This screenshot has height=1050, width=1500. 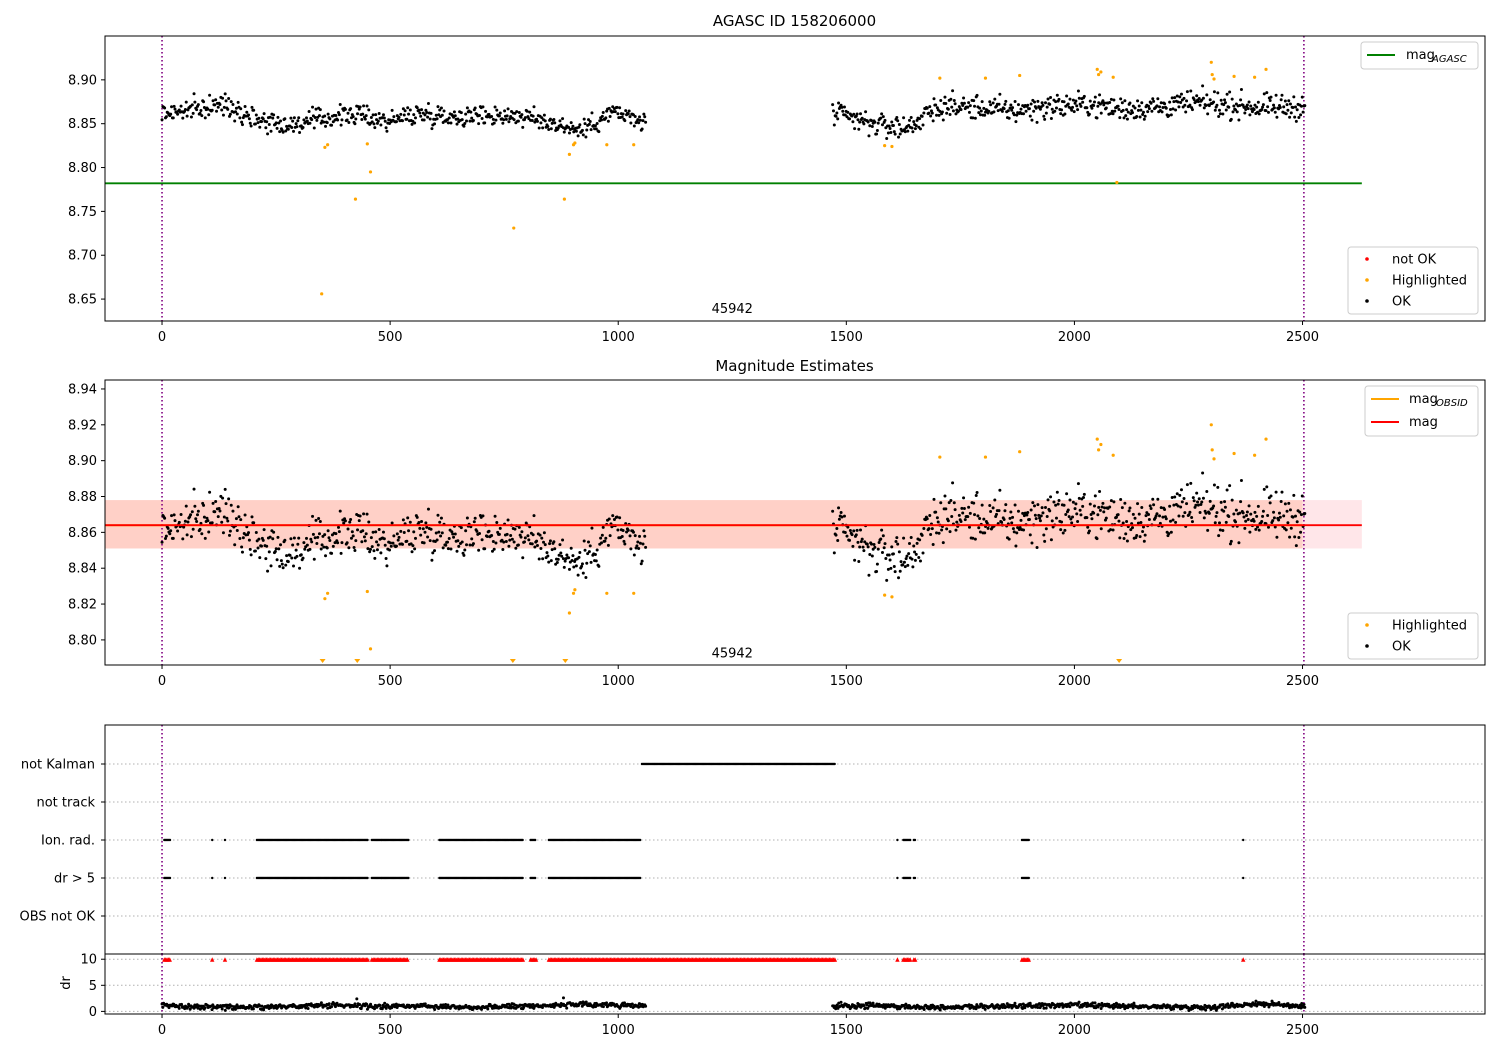 What do you see at coordinates (846, 337) in the screenshot?
I see `panel1-xtick-label: 1500` at bounding box center [846, 337].